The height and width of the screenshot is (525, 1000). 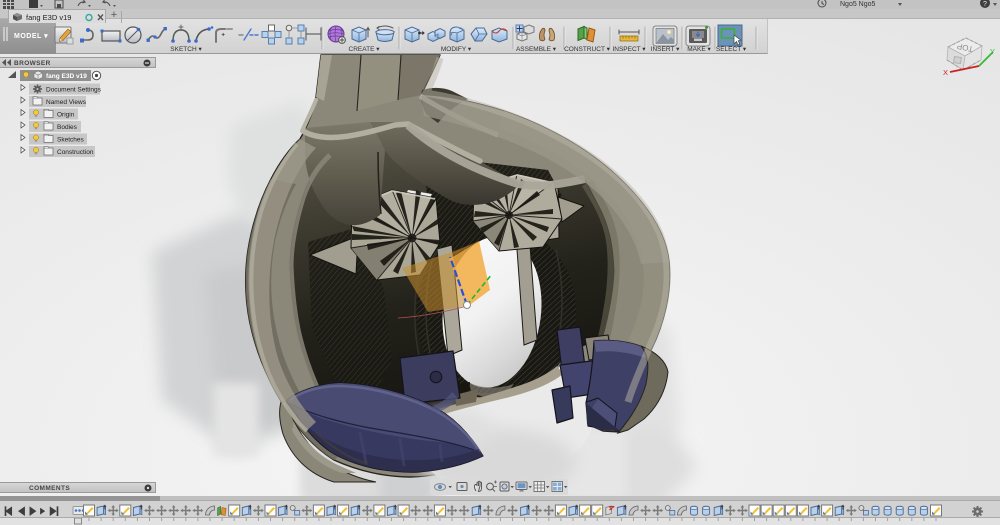 I want to click on svg-text: Origin, so click(x=66, y=115).